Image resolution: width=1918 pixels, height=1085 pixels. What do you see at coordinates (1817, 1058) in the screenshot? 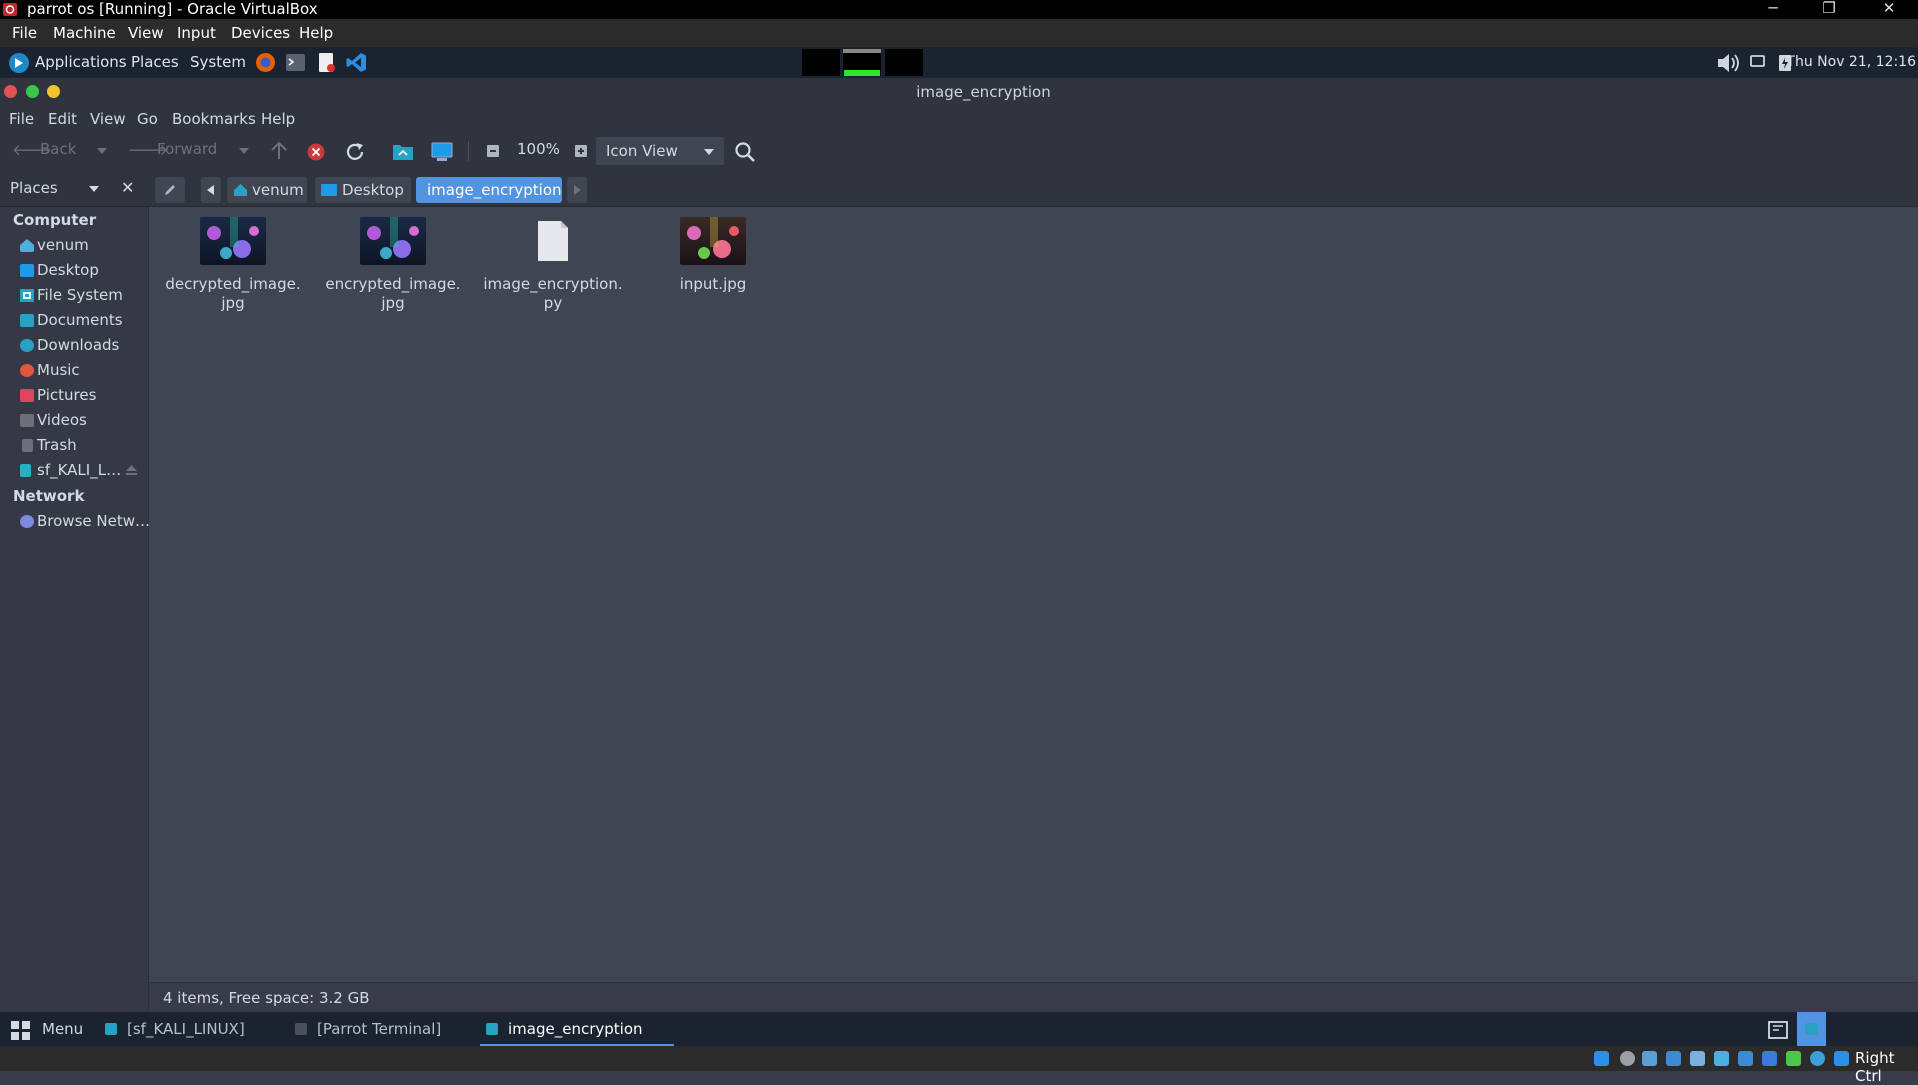
I see `cpu-icon` at bounding box center [1817, 1058].